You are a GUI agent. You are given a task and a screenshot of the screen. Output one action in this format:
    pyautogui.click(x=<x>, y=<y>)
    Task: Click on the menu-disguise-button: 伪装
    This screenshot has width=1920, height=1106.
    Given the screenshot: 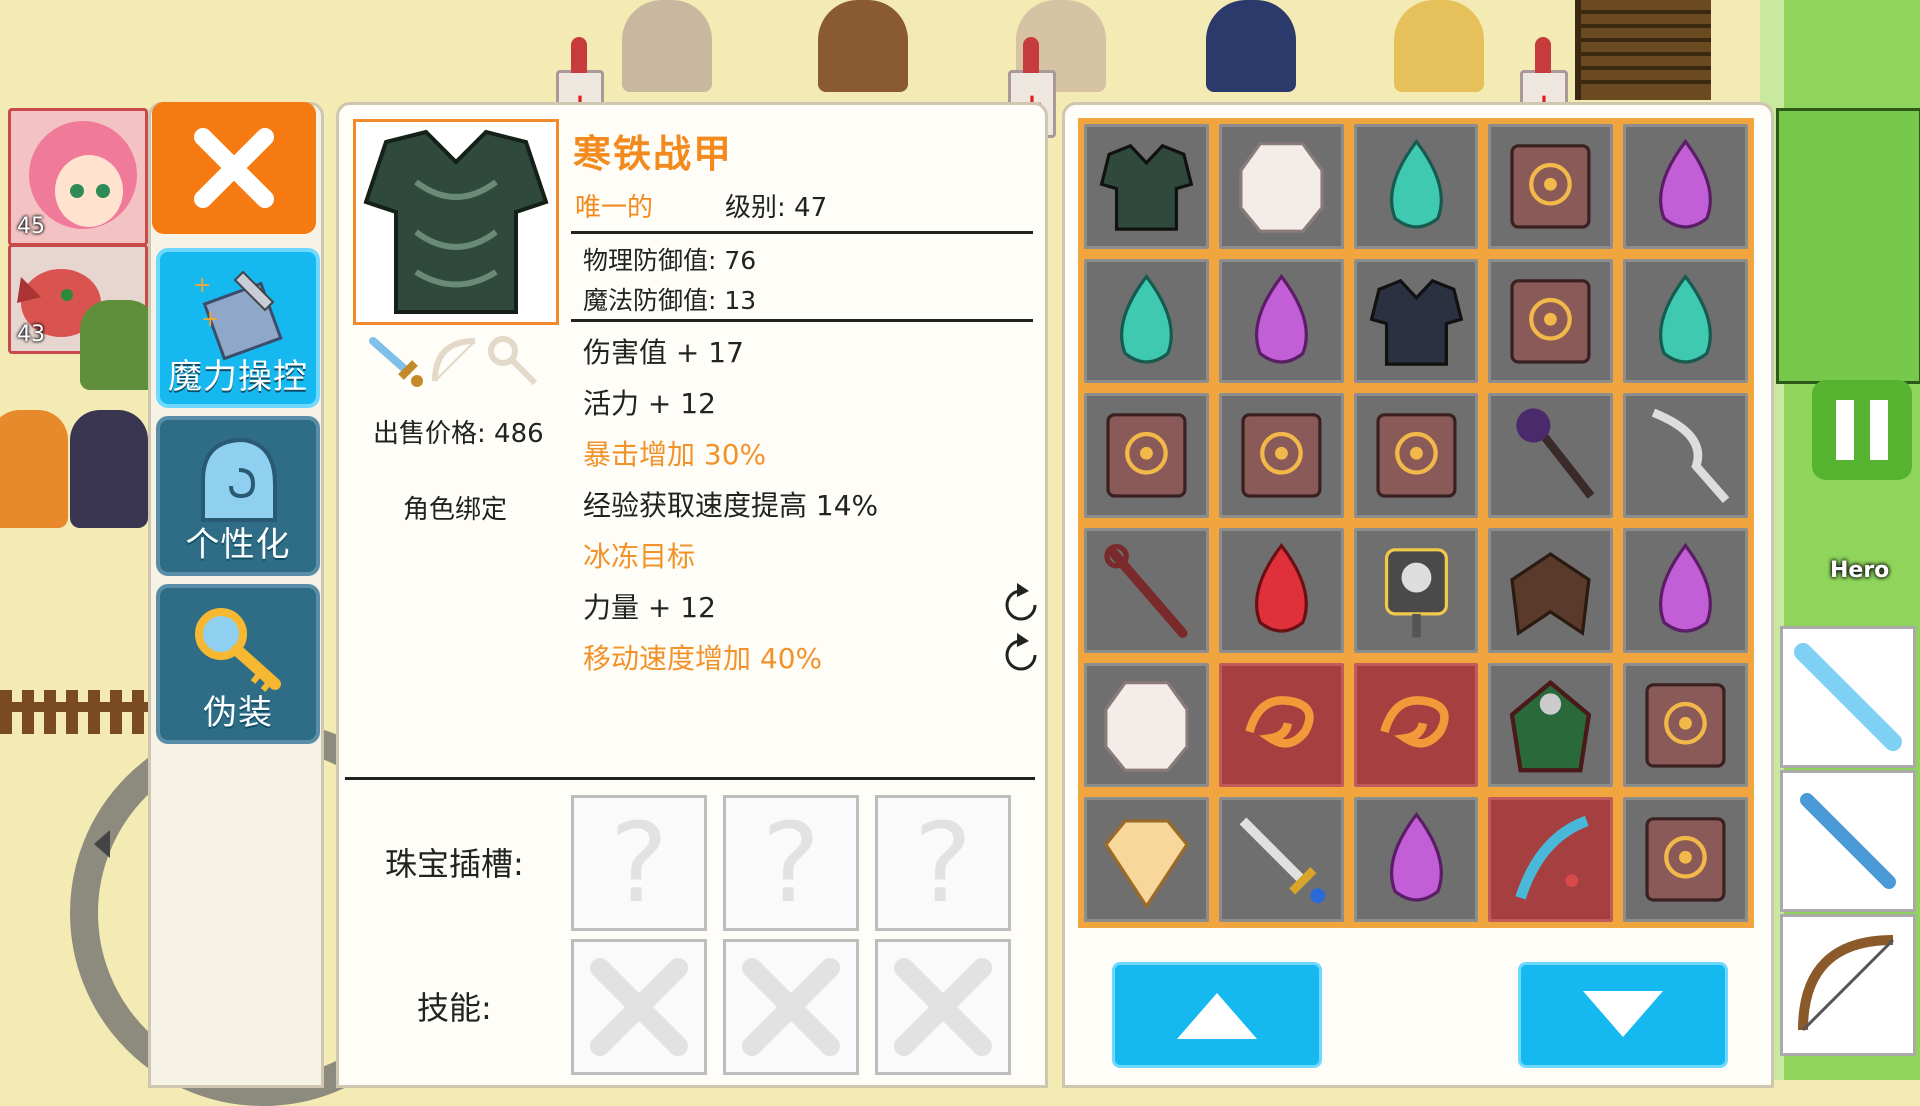 What is the action you would take?
    pyautogui.click(x=238, y=664)
    